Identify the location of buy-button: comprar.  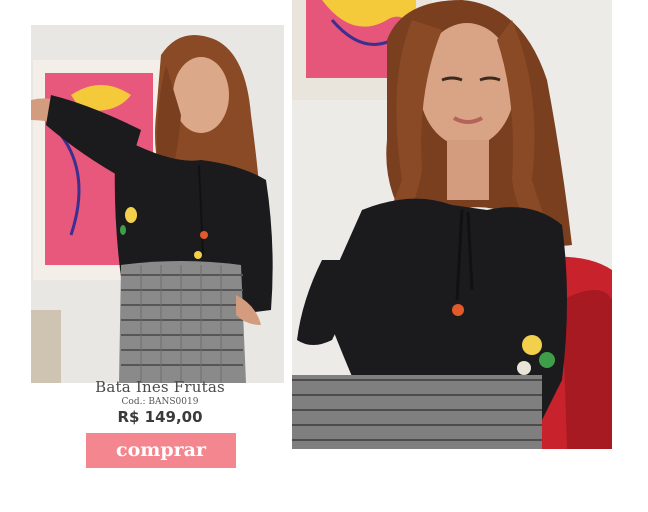
(161, 450).